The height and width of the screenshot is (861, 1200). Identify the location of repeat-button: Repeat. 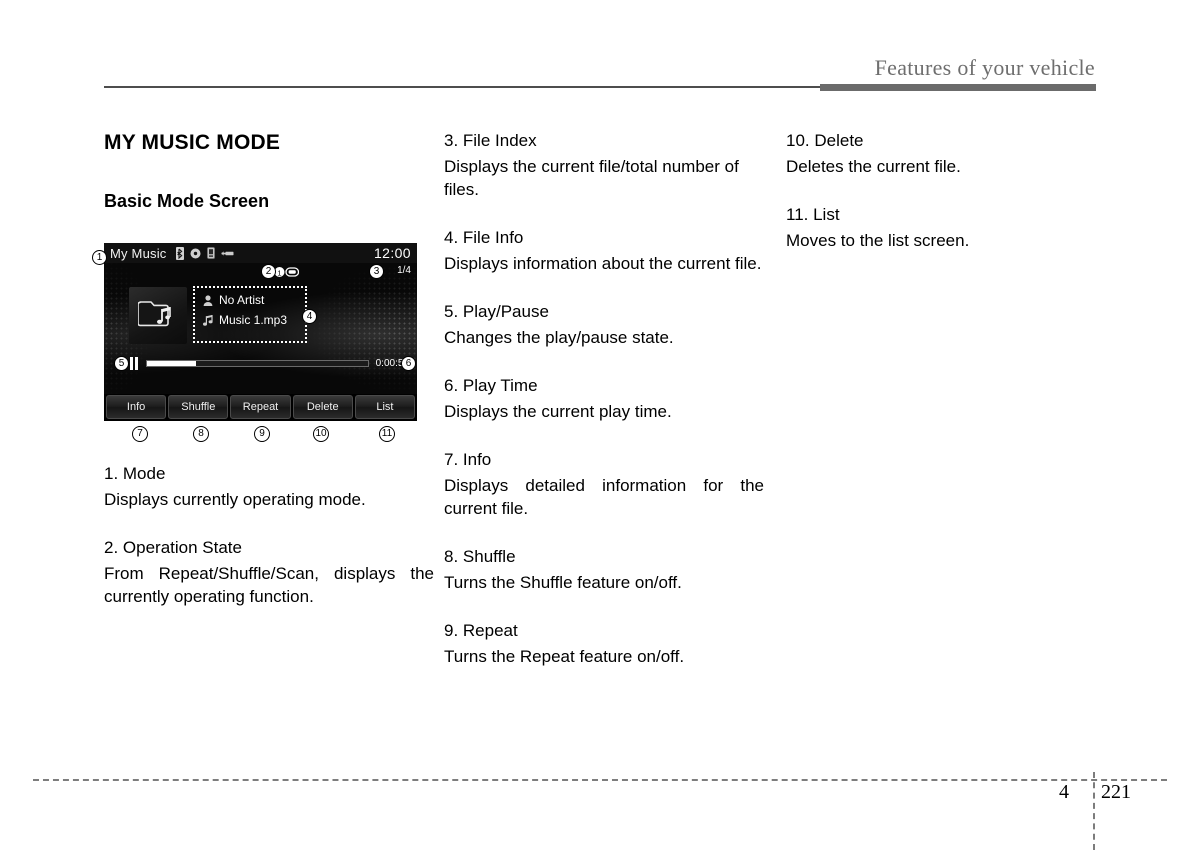
(260, 407).